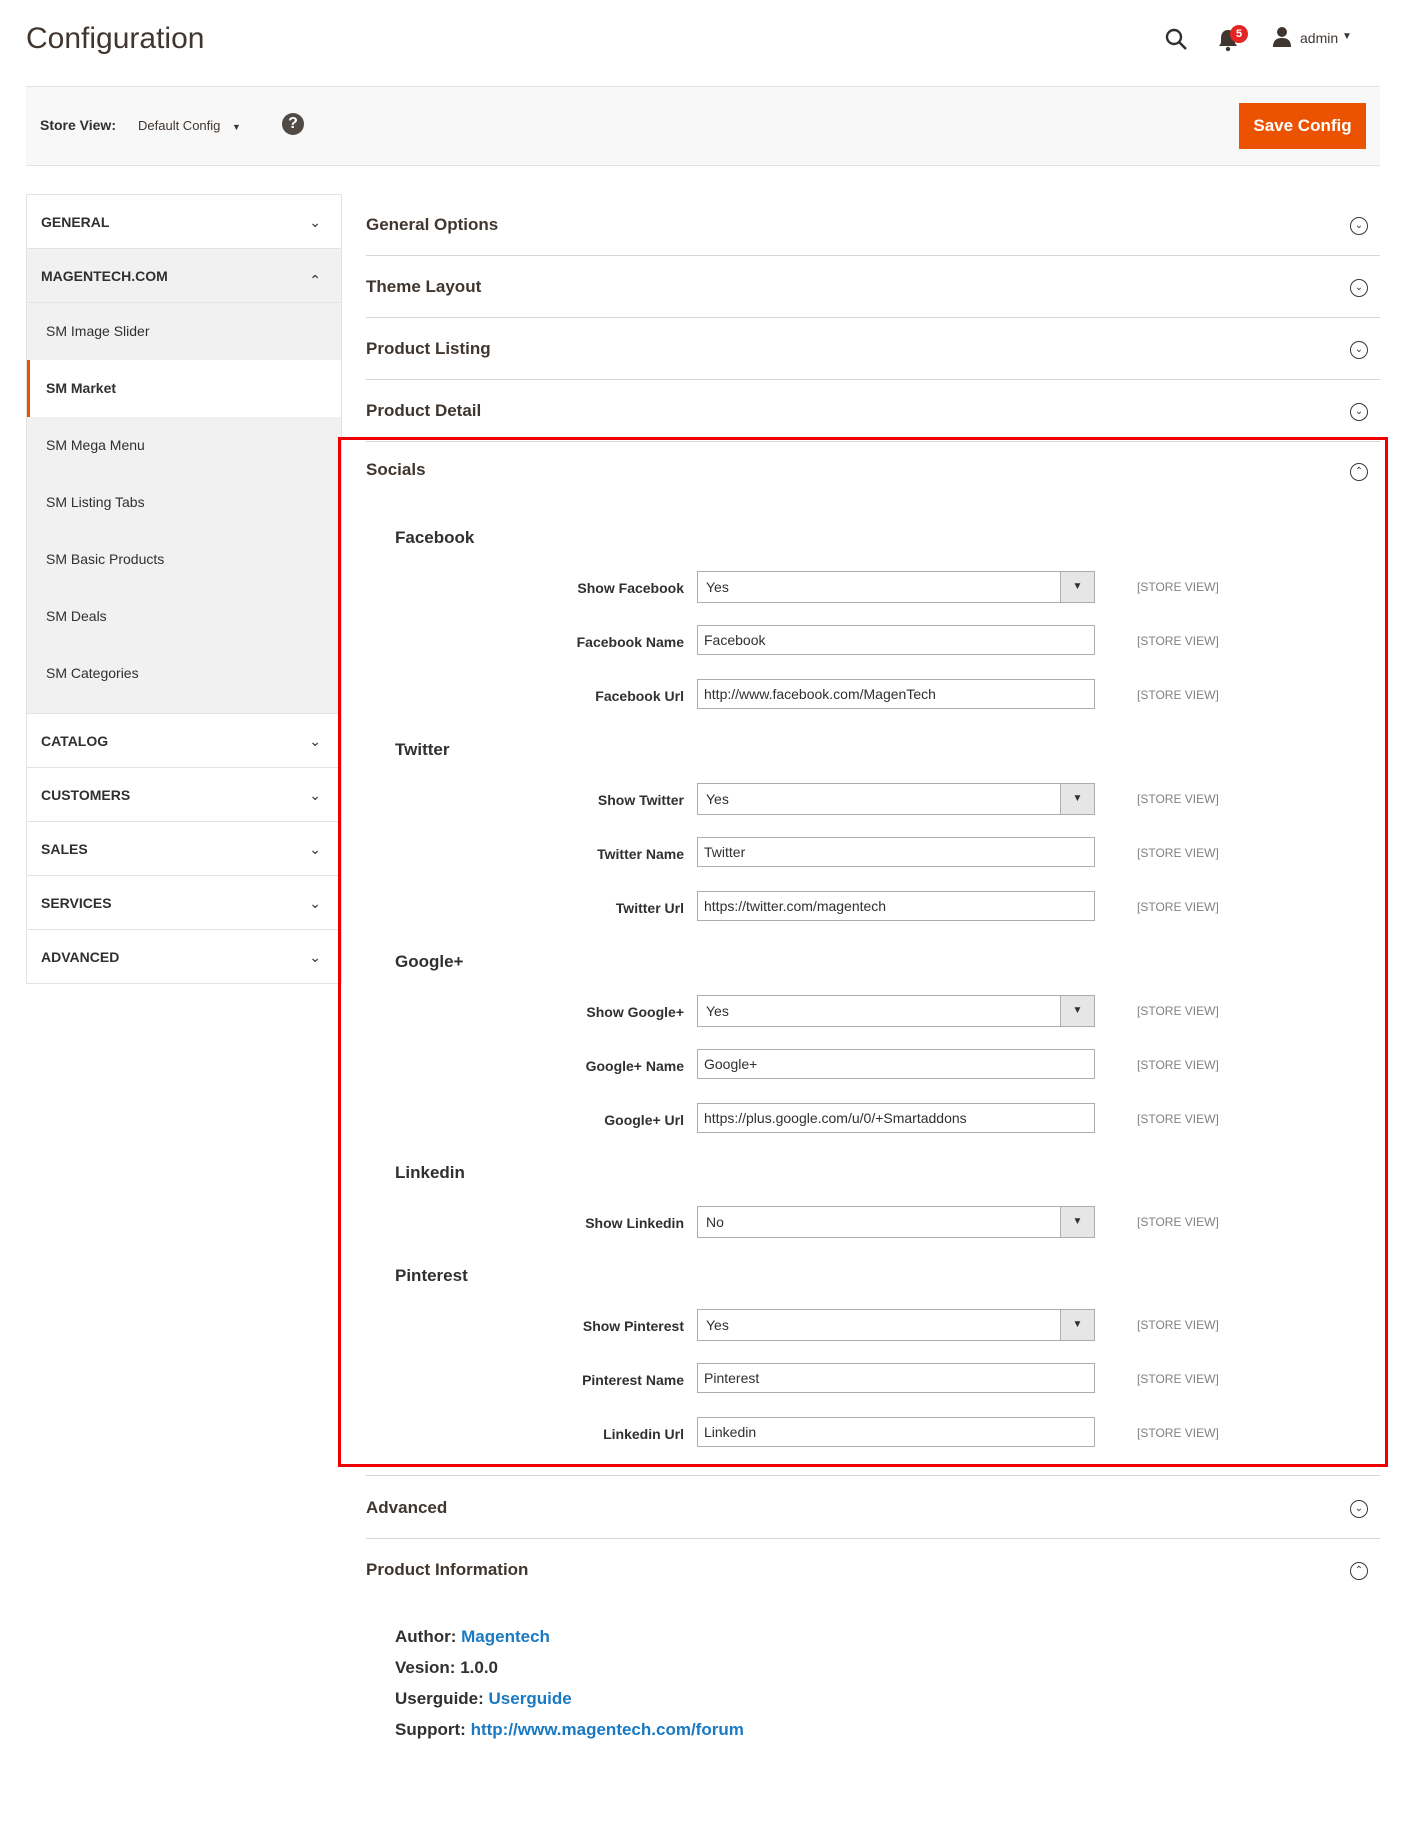 Image resolution: width=1410 pixels, height=1831 pixels. Describe the element at coordinates (896, 640) in the screenshot. I see `facebook-name-input: Facebook` at that location.